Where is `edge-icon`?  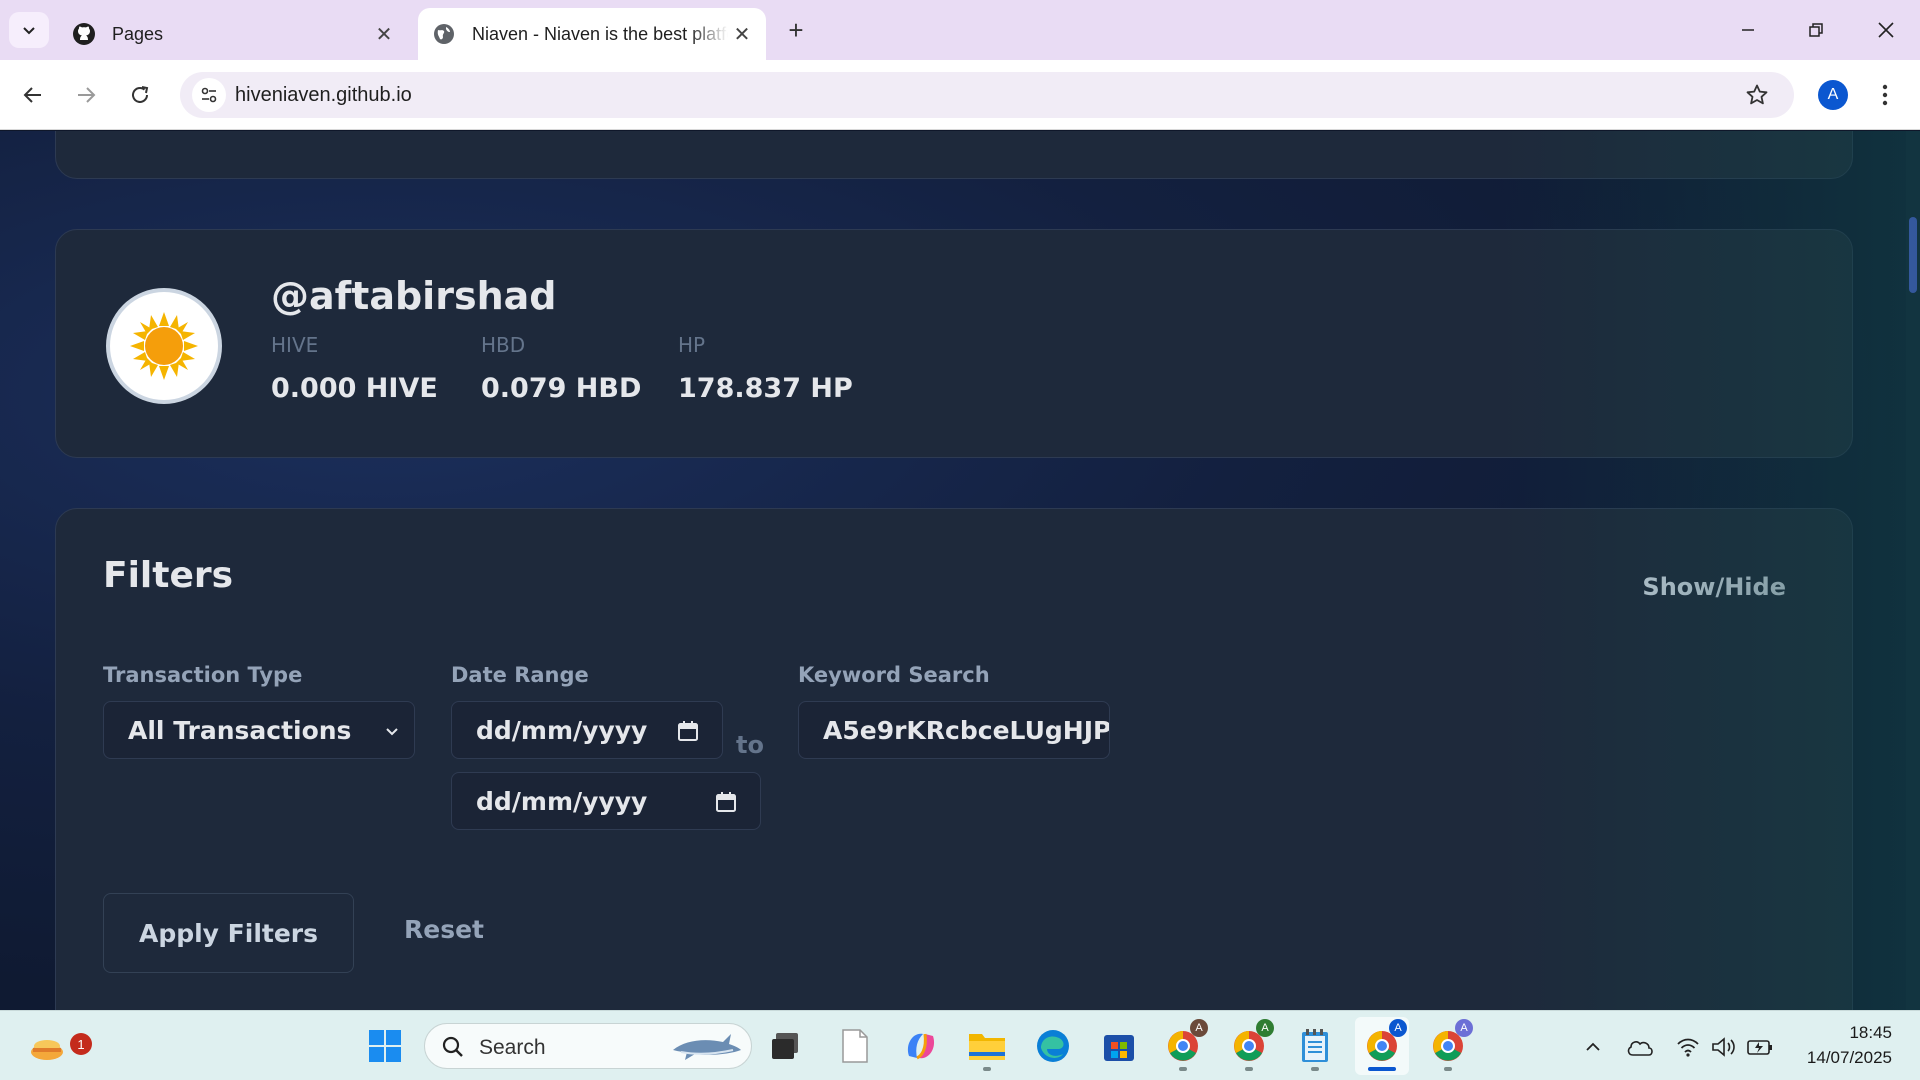 edge-icon is located at coordinates (1053, 1046).